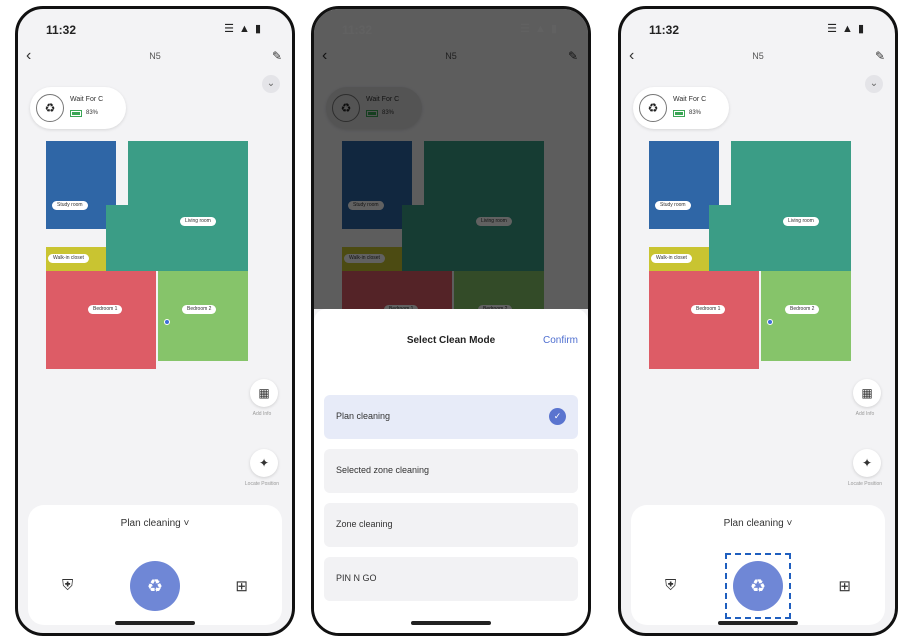 The width and height of the screenshot is (901, 641). I want to click on option-pin-n-go: PIN N GO, so click(451, 579).